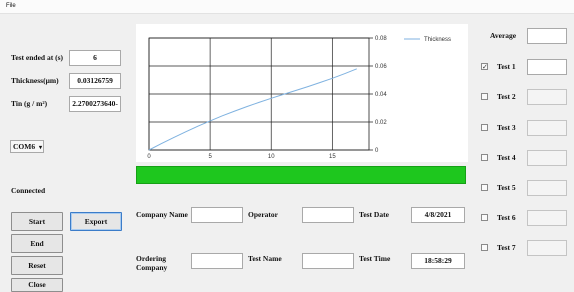  What do you see at coordinates (506, 66) in the screenshot?
I see `test-1-label: Test 1` at bounding box center [506, 66].